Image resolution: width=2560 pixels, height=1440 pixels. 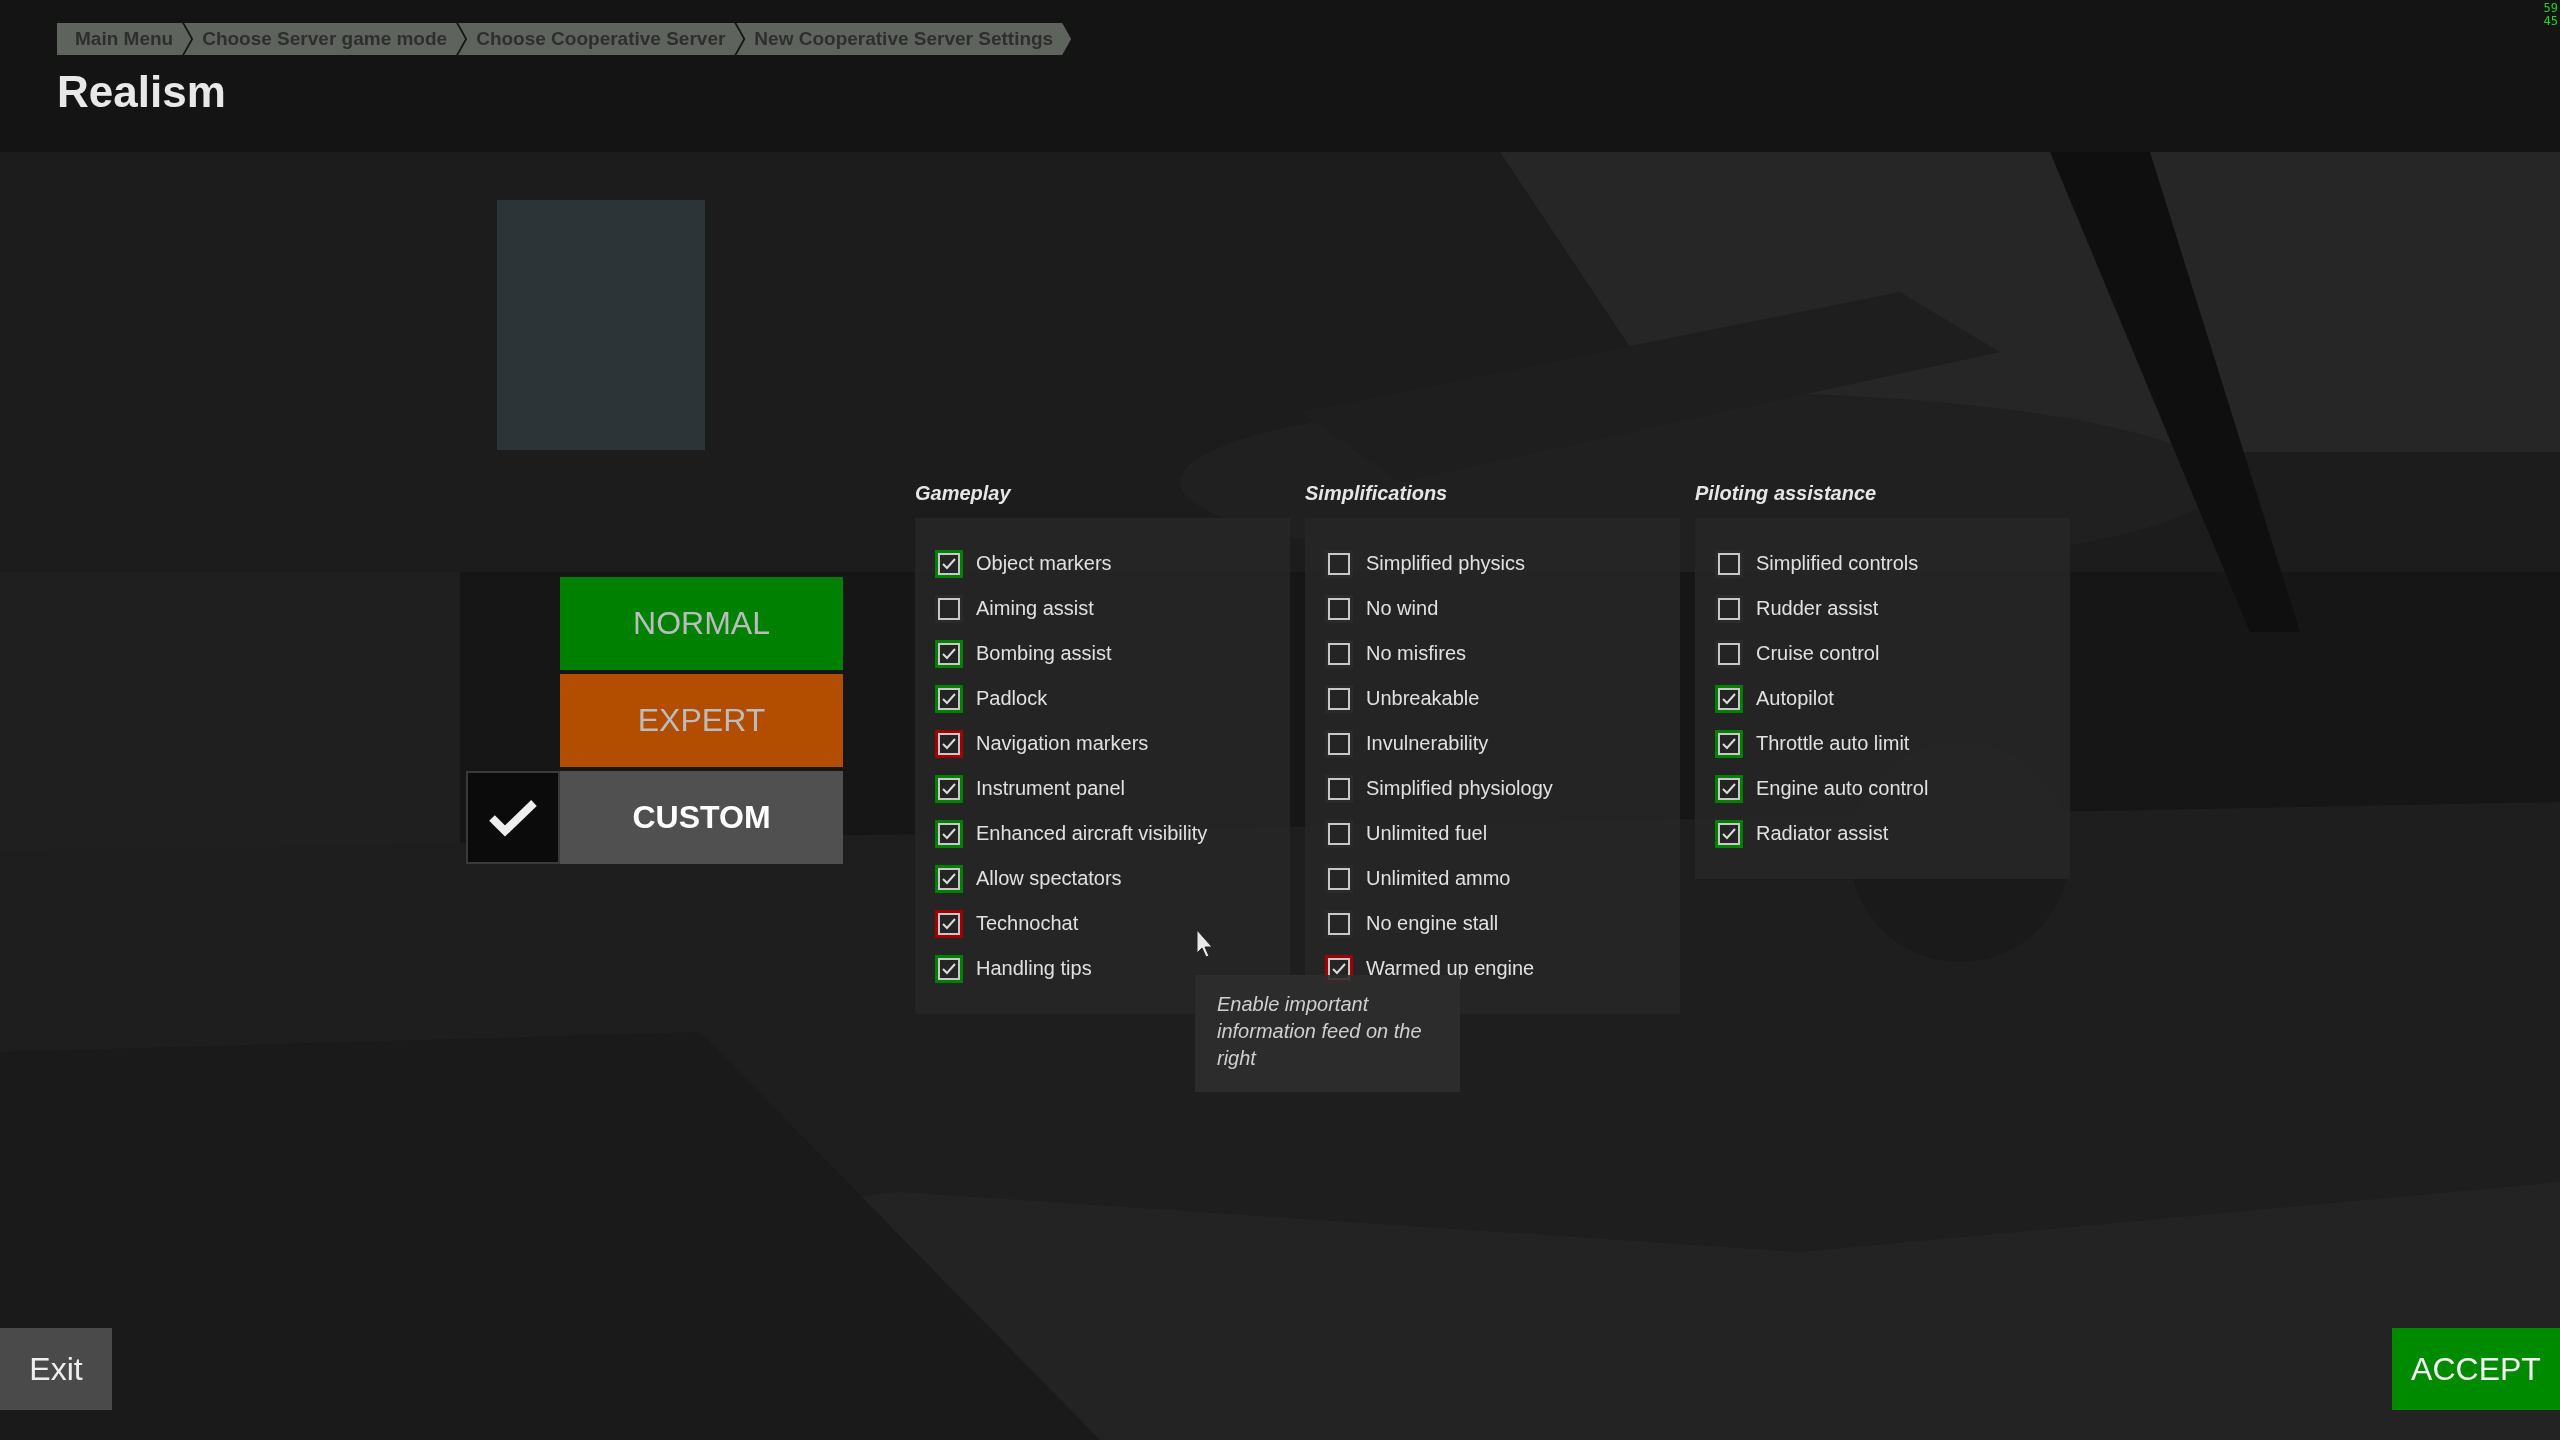 What do you see at coordinates (1376, 493) in the screenshot?
I see `group-heading: Simplifications` at bounding box center [1376, 493].